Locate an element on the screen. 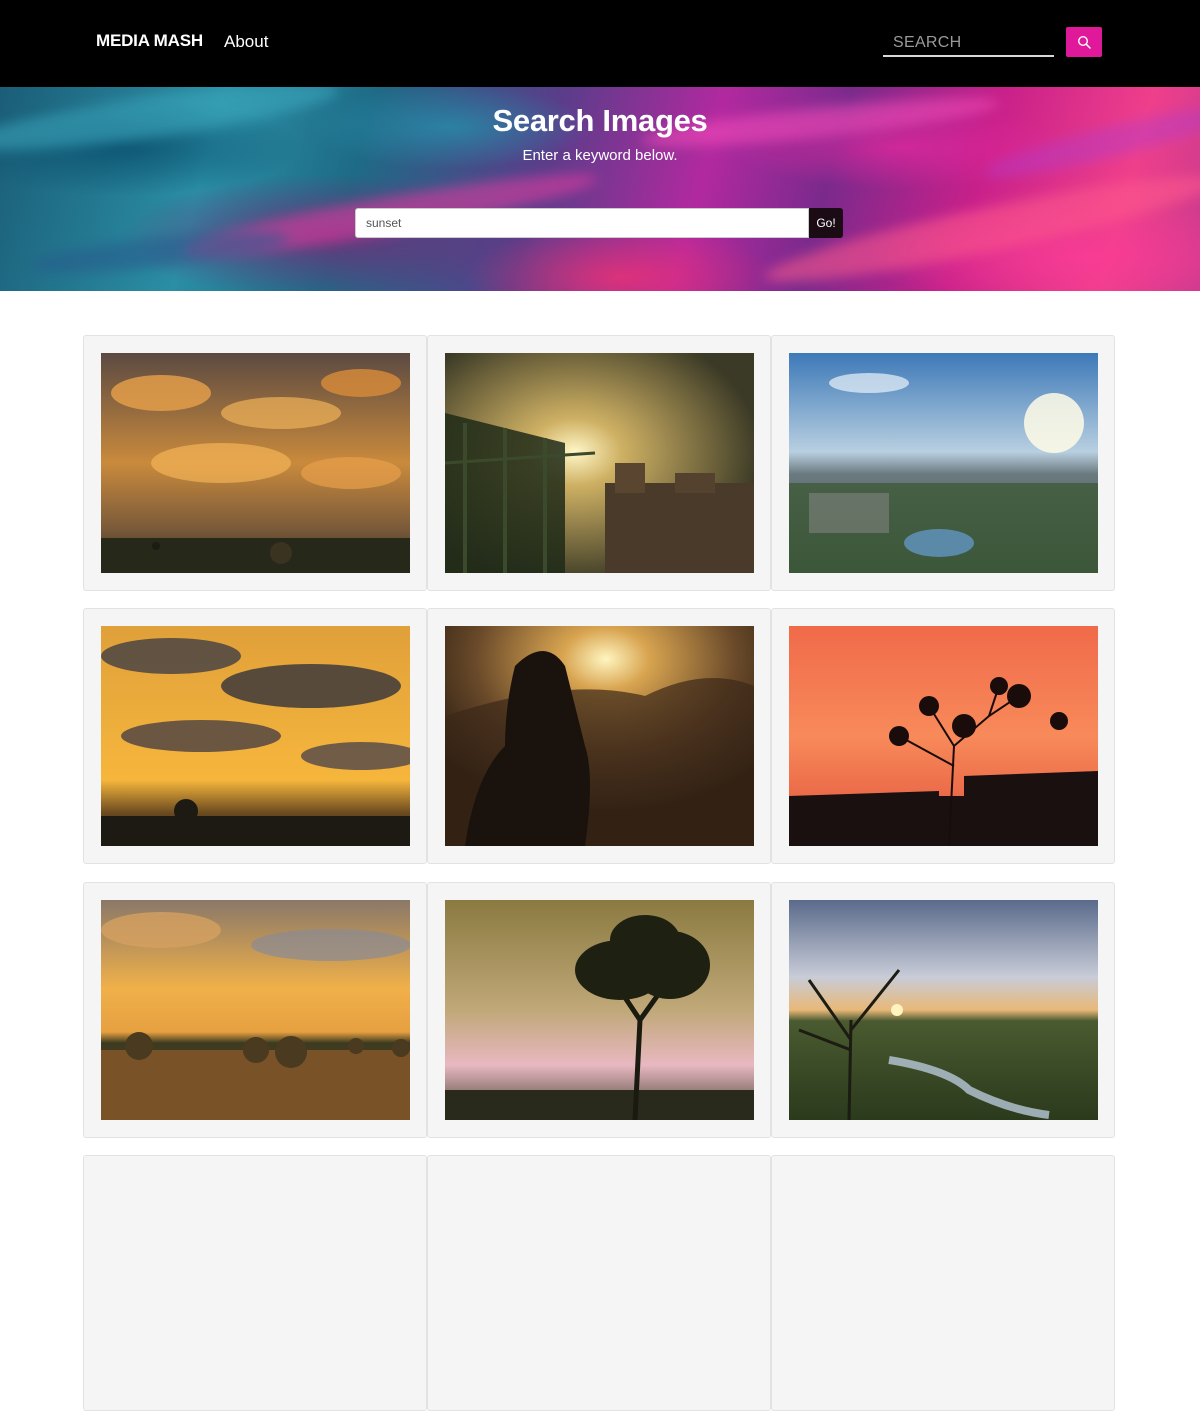  navbar-search-input is located at coordinates (968, 42).